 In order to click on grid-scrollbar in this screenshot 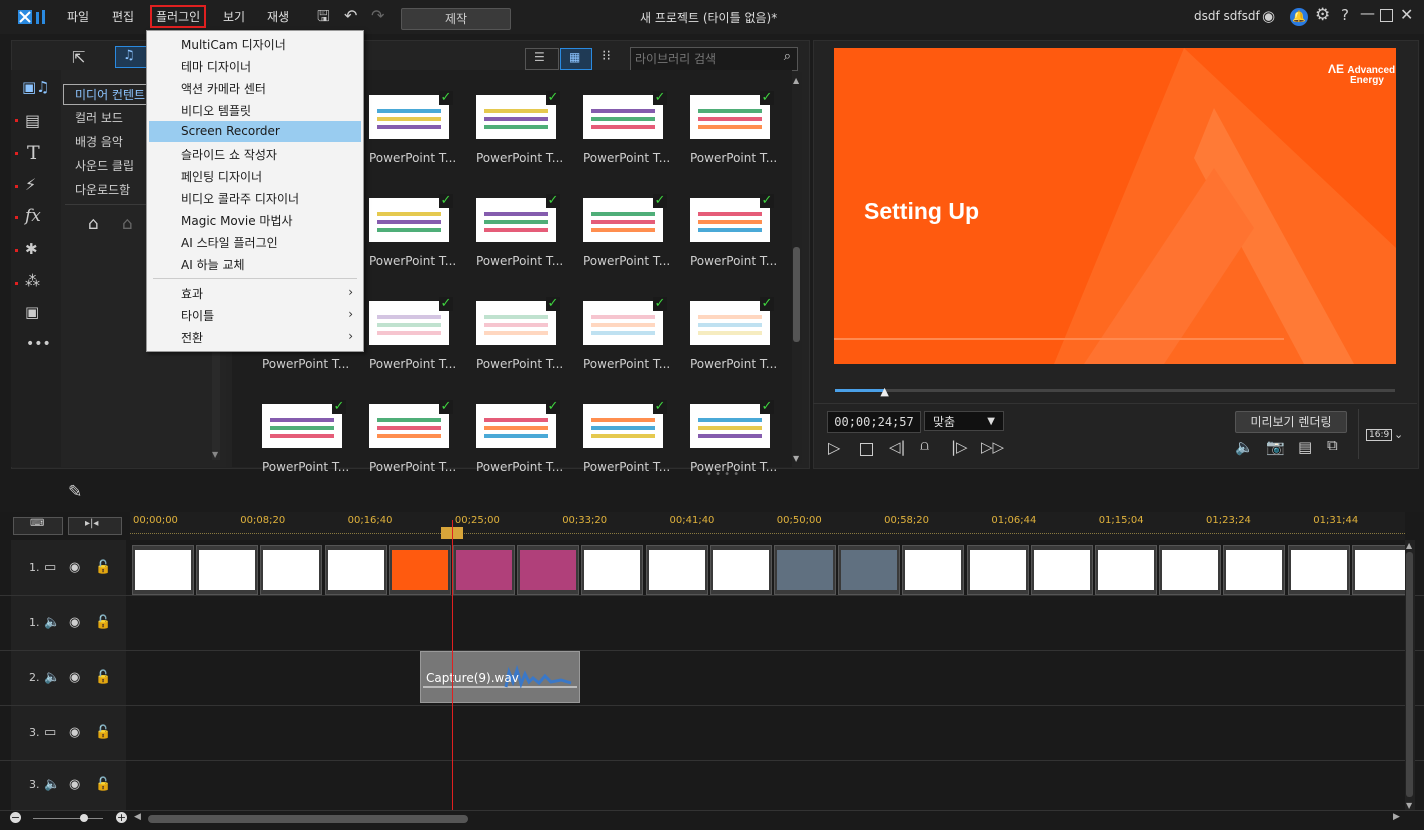, I will do `click(797, 268)`.